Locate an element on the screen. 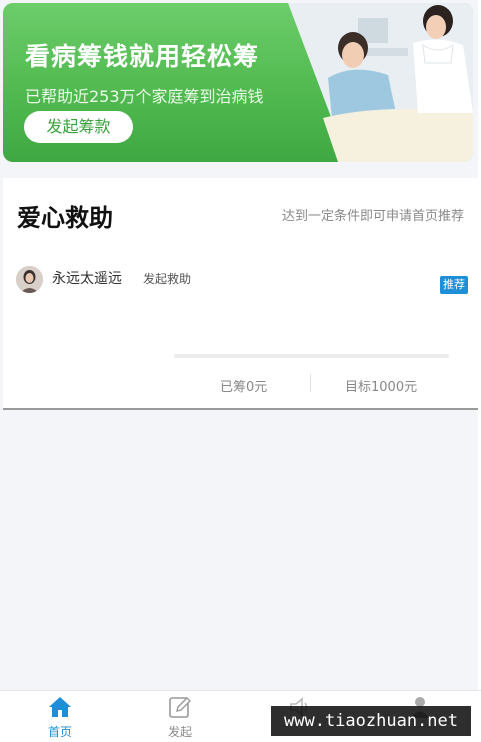  recommend-badge: 推荐 is located at coordinates (454, 285).